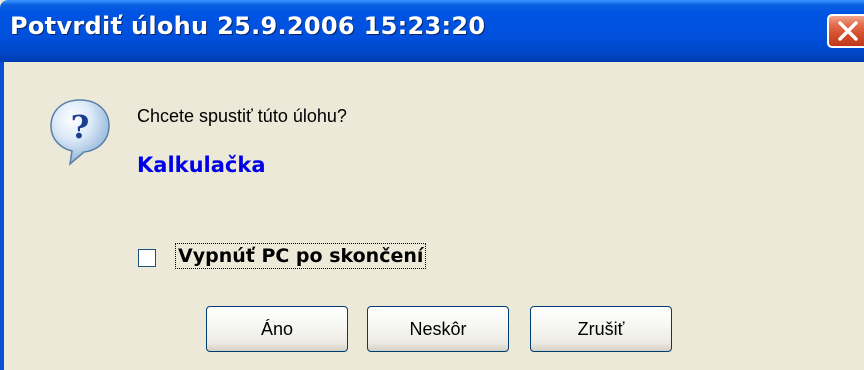  Describe the element at coordinates (242, 116) in the screenshot. I see `prompt-text: Chcete spustiť túto úlohu?` at that location.